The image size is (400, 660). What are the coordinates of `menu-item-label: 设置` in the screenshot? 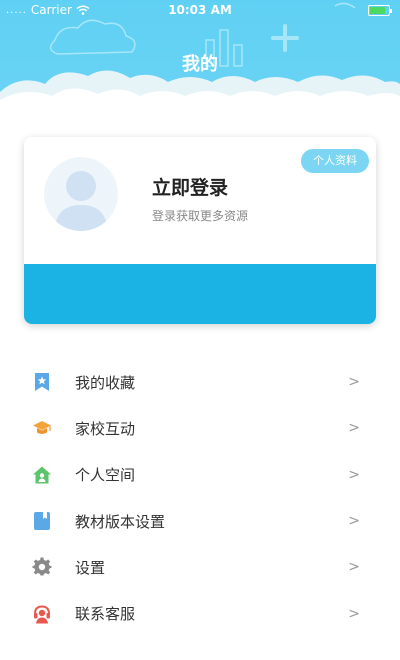 It's located at (90, 567).